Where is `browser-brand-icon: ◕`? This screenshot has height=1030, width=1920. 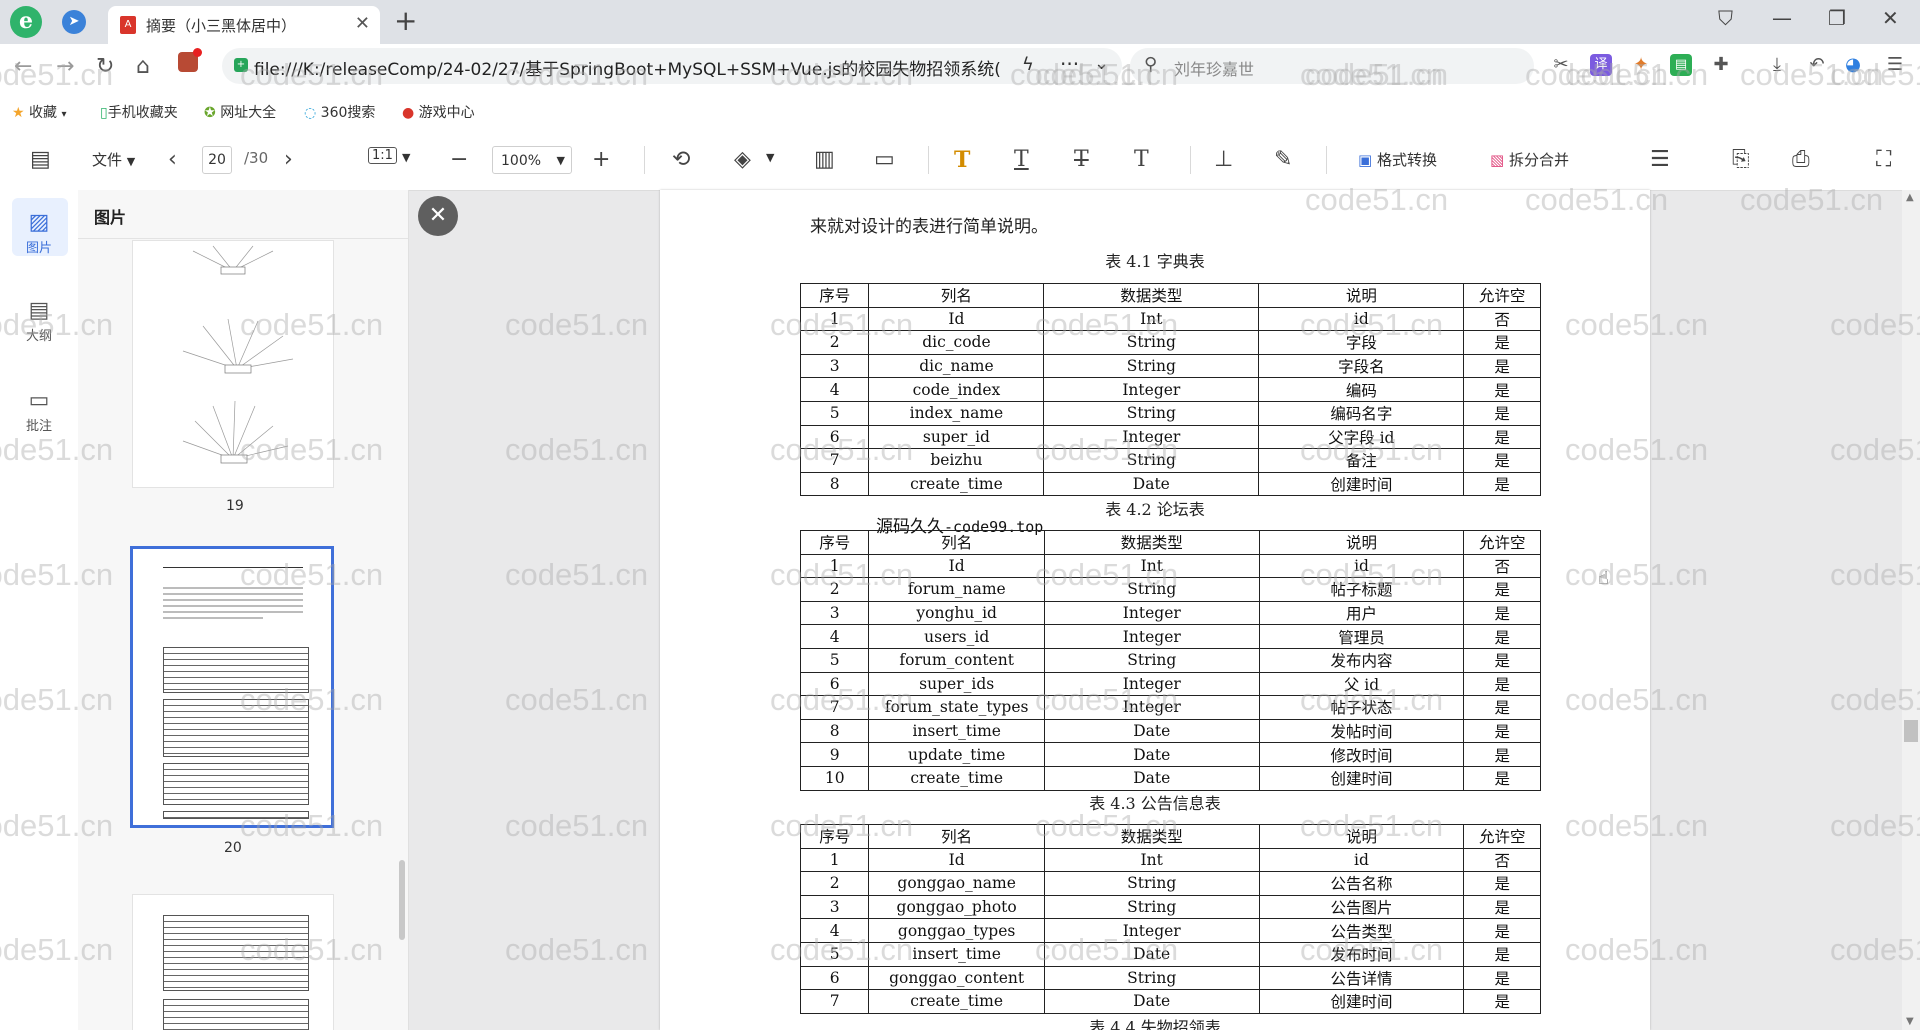 browser-brand-icon: ◕ is located at coordinates (1853, 65).